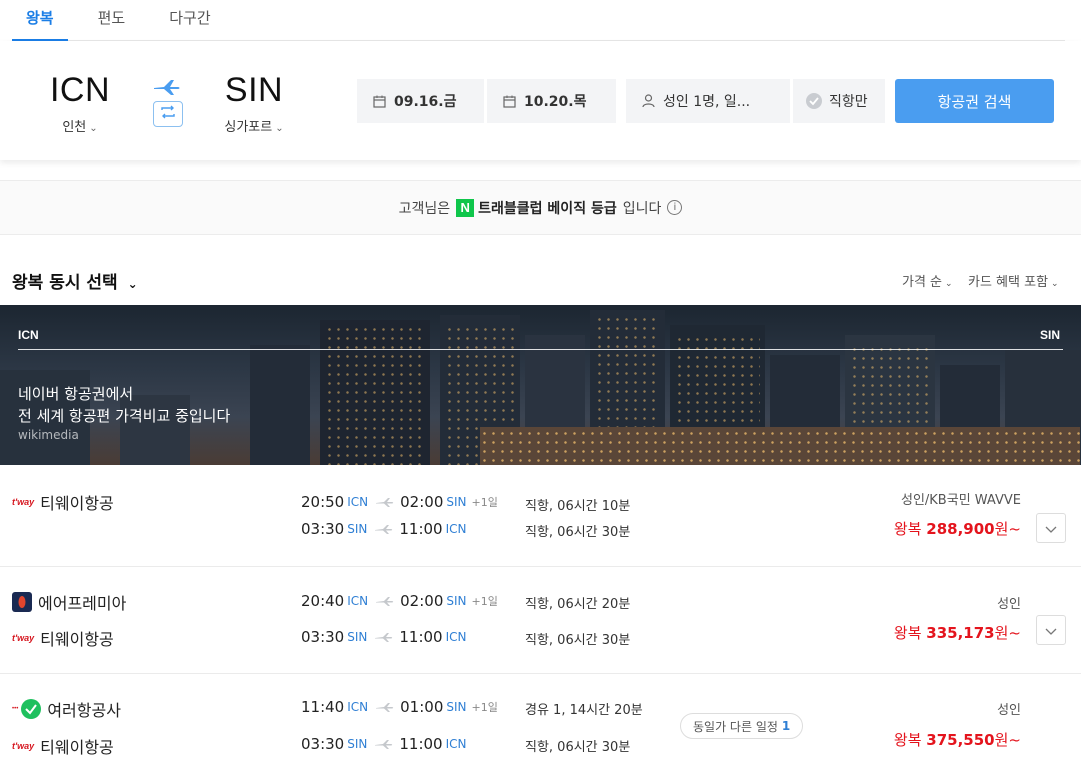 The image size is (1081, 777). Describe the element at coordinates (84, 710) in the screenshot. I see `airline-name: 여러항공사` at that location.